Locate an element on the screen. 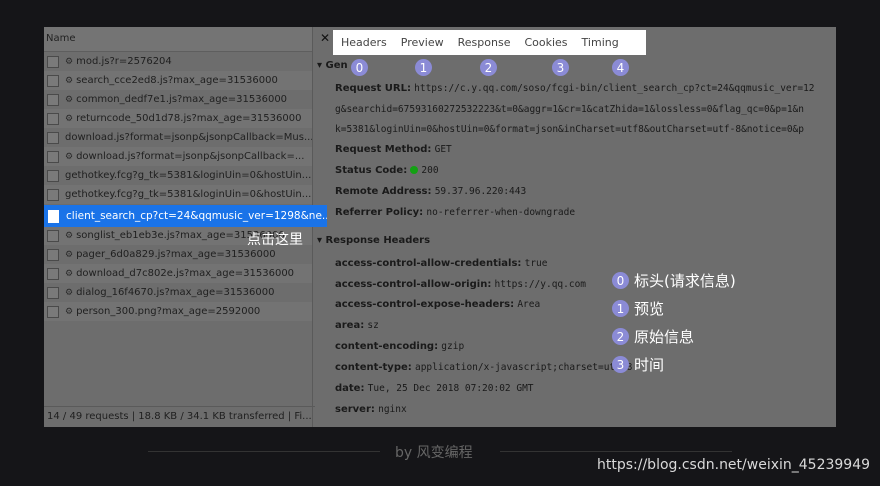  response-headers-section: ▾ Response Headers is located at coordinates (373, 240).